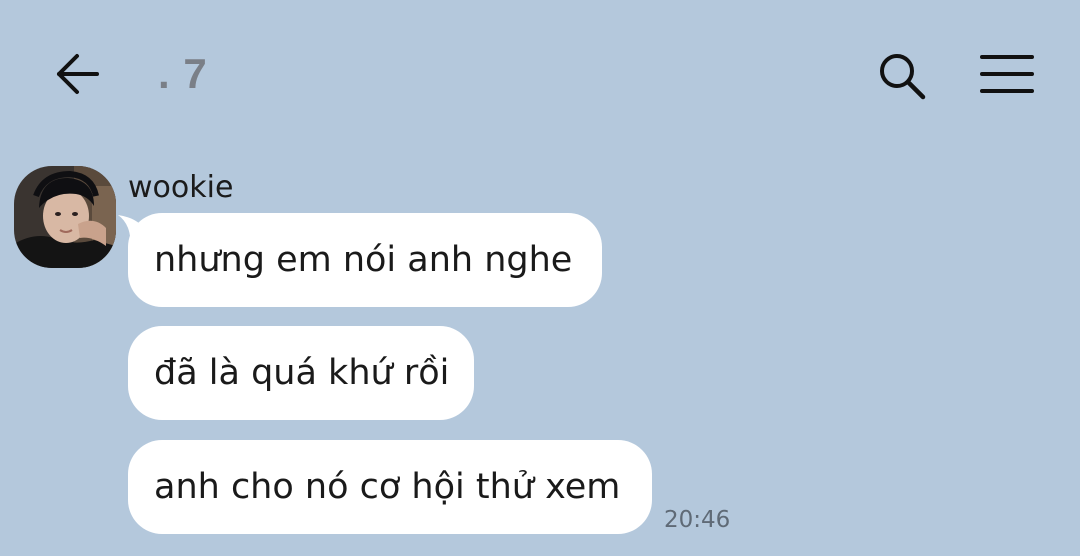 The image size is (1080, 556). I want to click on profile-photo, so click(65, 217).